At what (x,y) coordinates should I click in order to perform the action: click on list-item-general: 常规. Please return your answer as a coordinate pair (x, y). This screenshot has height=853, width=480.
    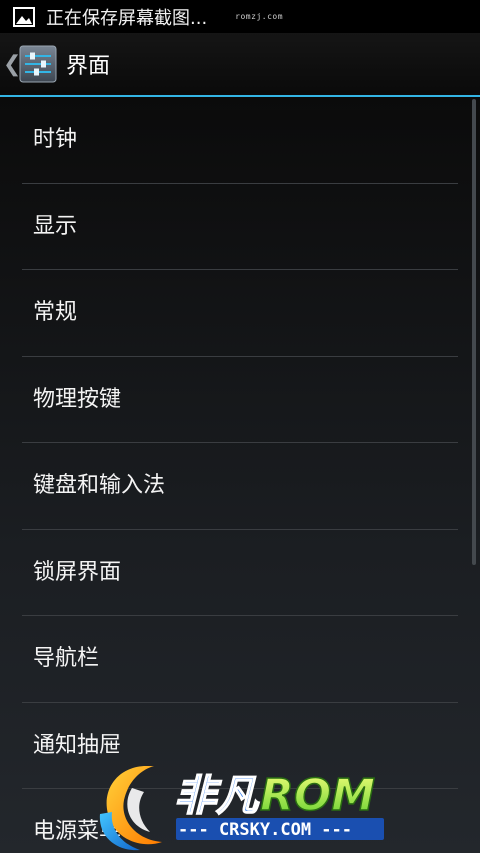
    Looking at the image, I should click on (240, 313).